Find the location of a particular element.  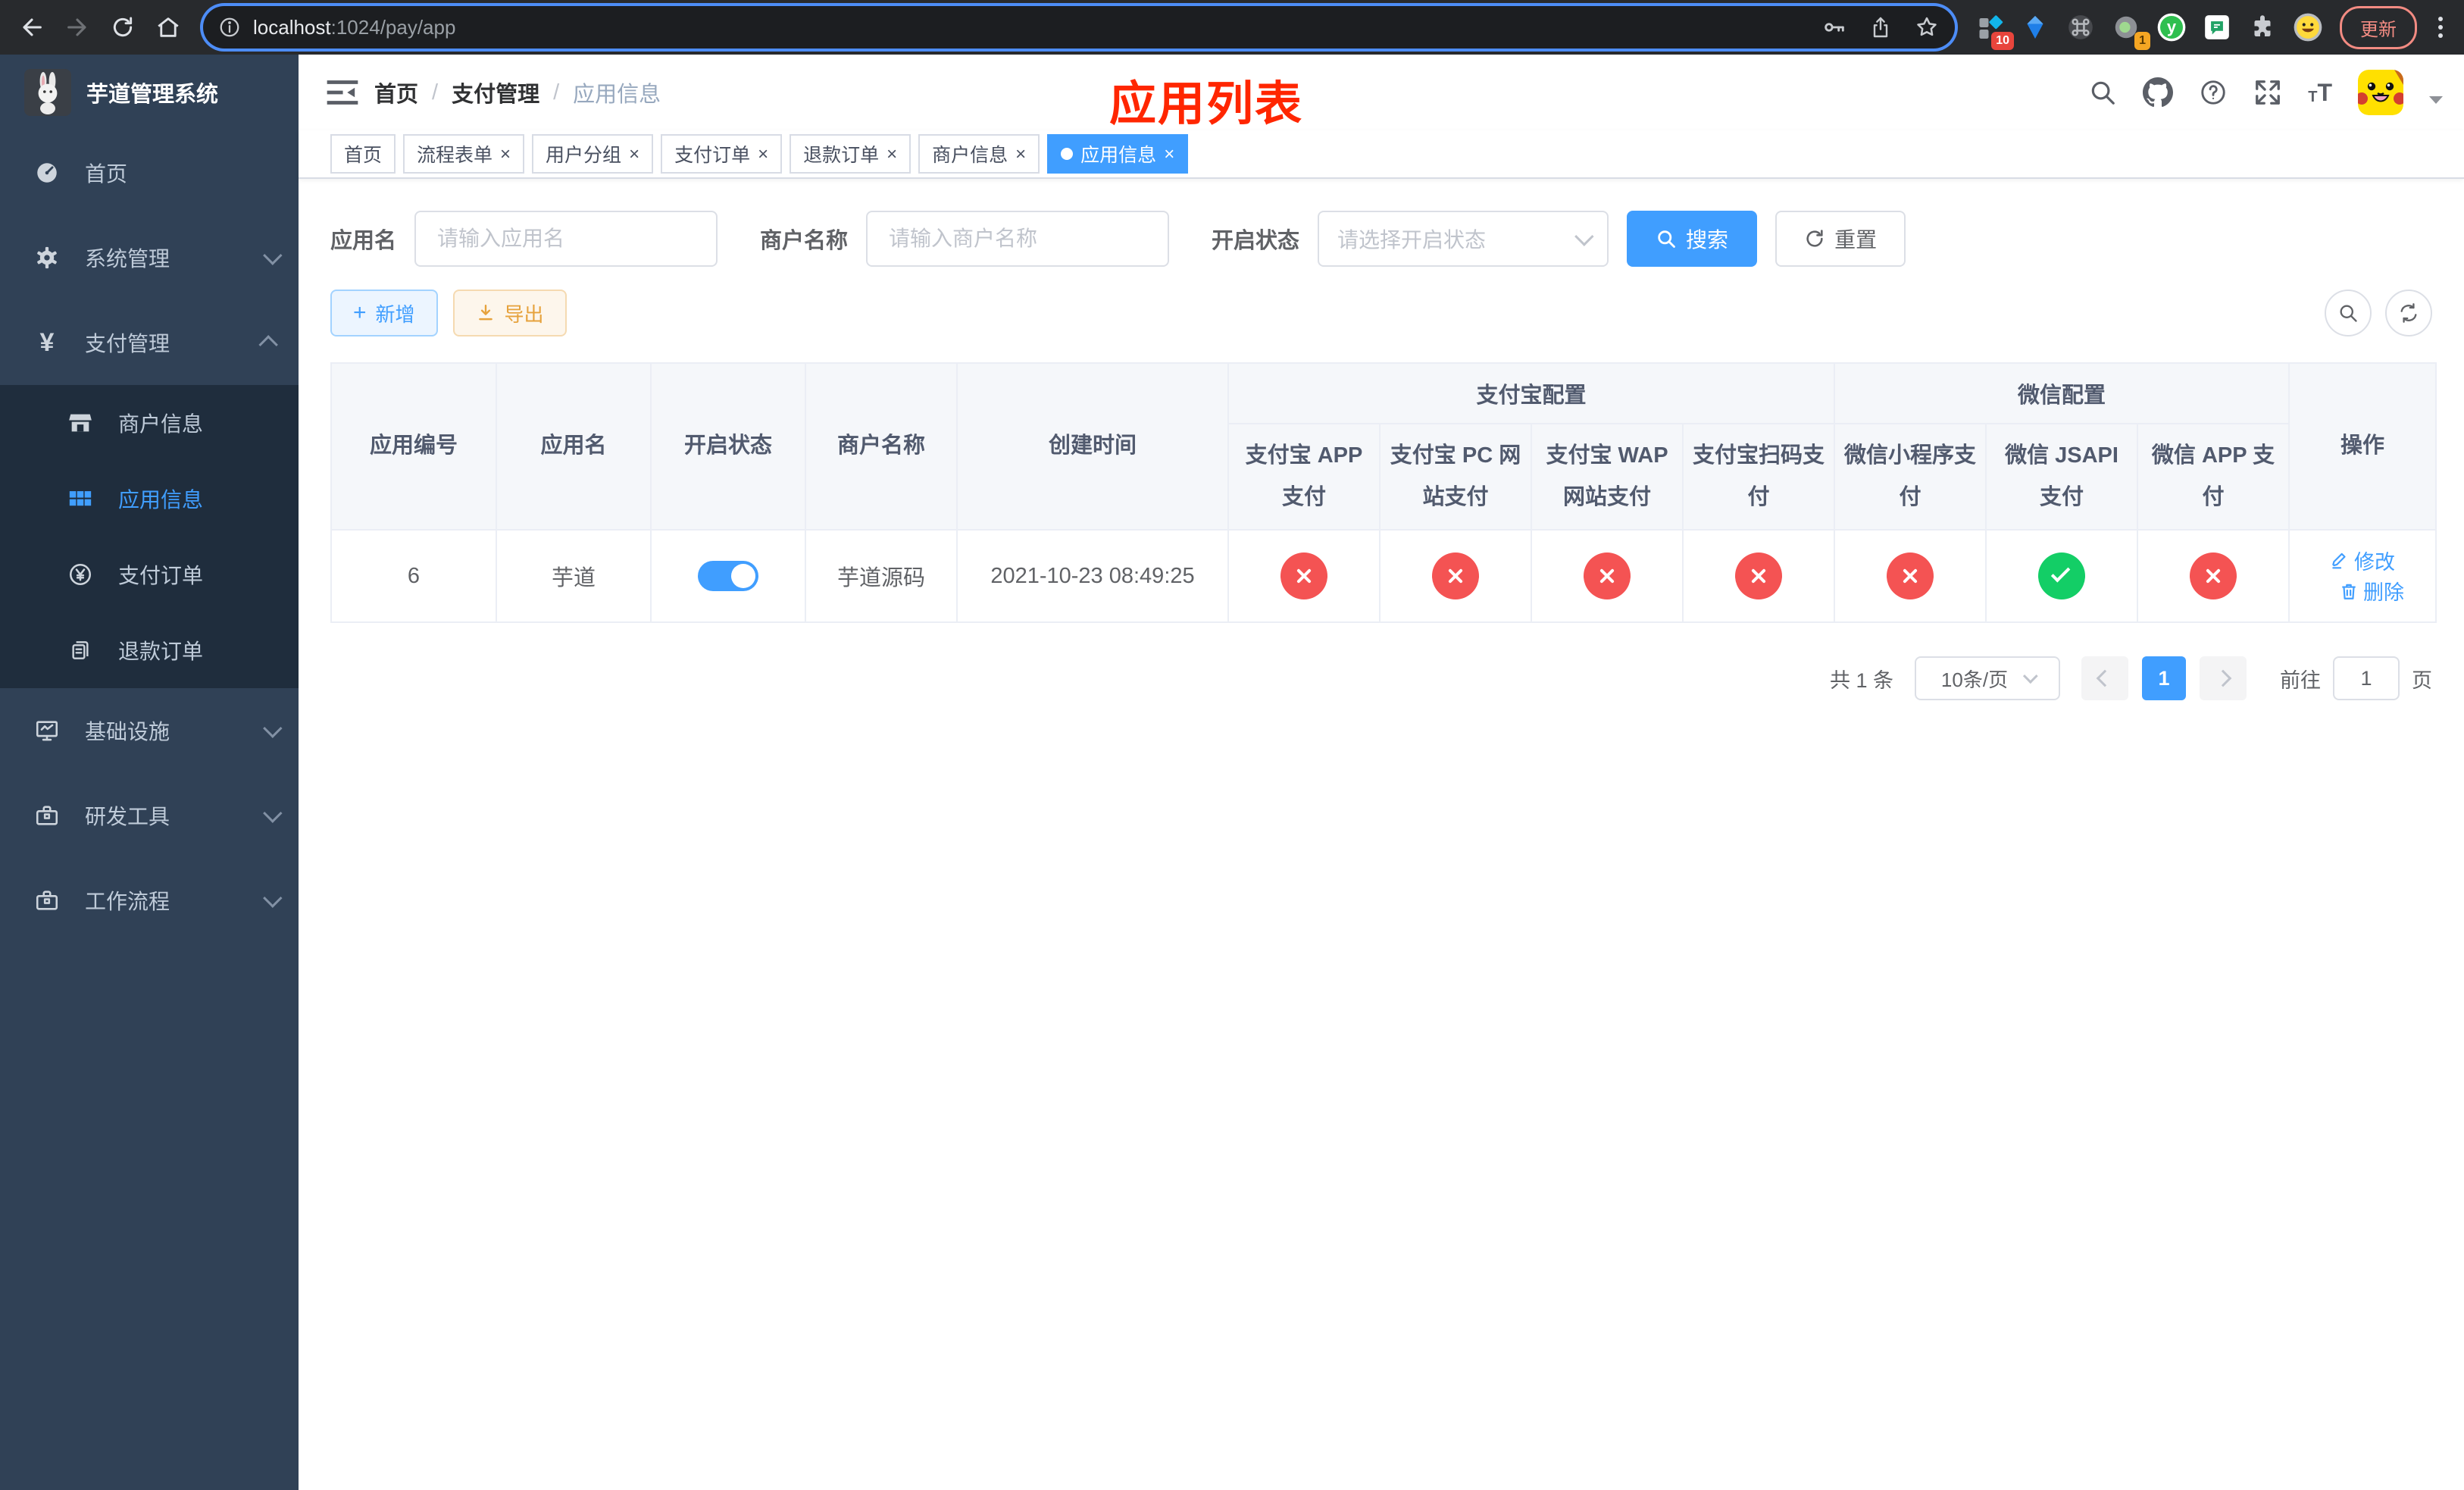

col-app-id: 应用编号 is located at coordinates (413, 447).